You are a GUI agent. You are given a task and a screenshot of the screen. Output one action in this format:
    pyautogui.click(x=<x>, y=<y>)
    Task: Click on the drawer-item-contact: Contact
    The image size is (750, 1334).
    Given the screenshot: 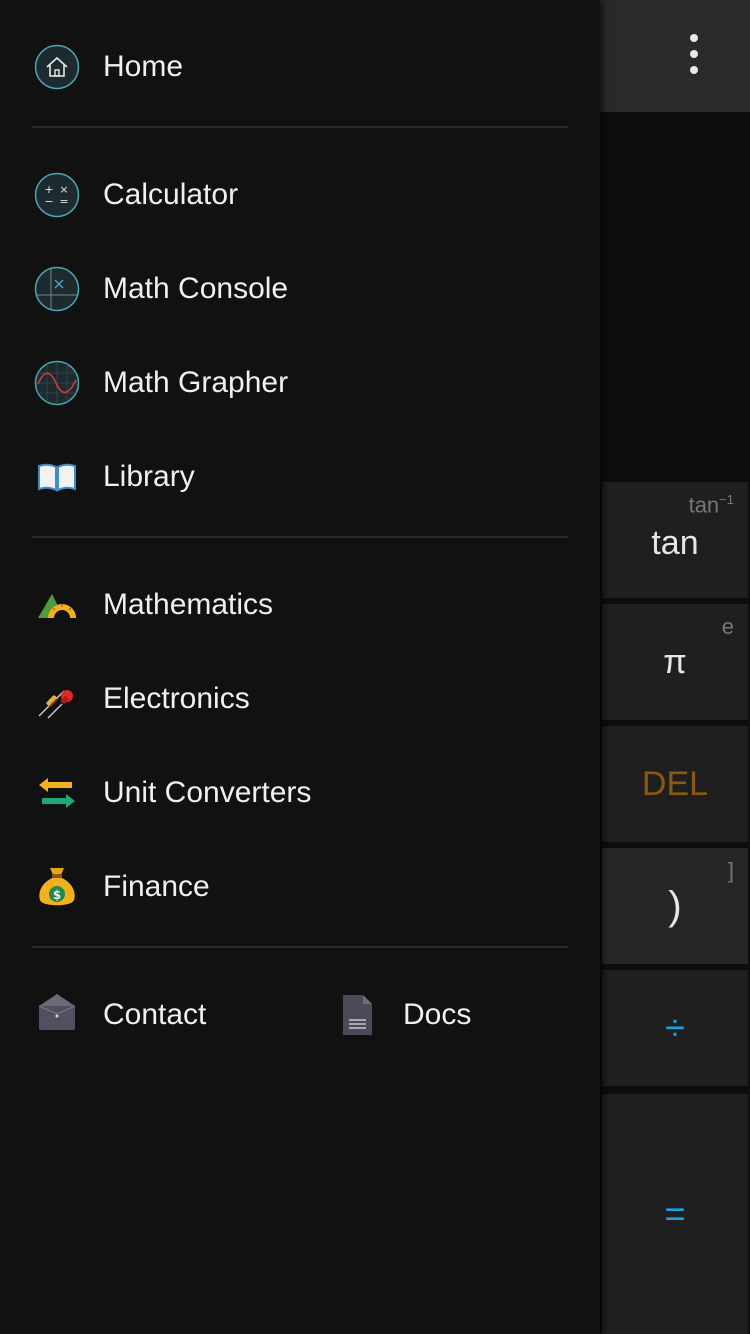 What is the action you would take?
    pyautogui.click(x=150, y=1015)
    